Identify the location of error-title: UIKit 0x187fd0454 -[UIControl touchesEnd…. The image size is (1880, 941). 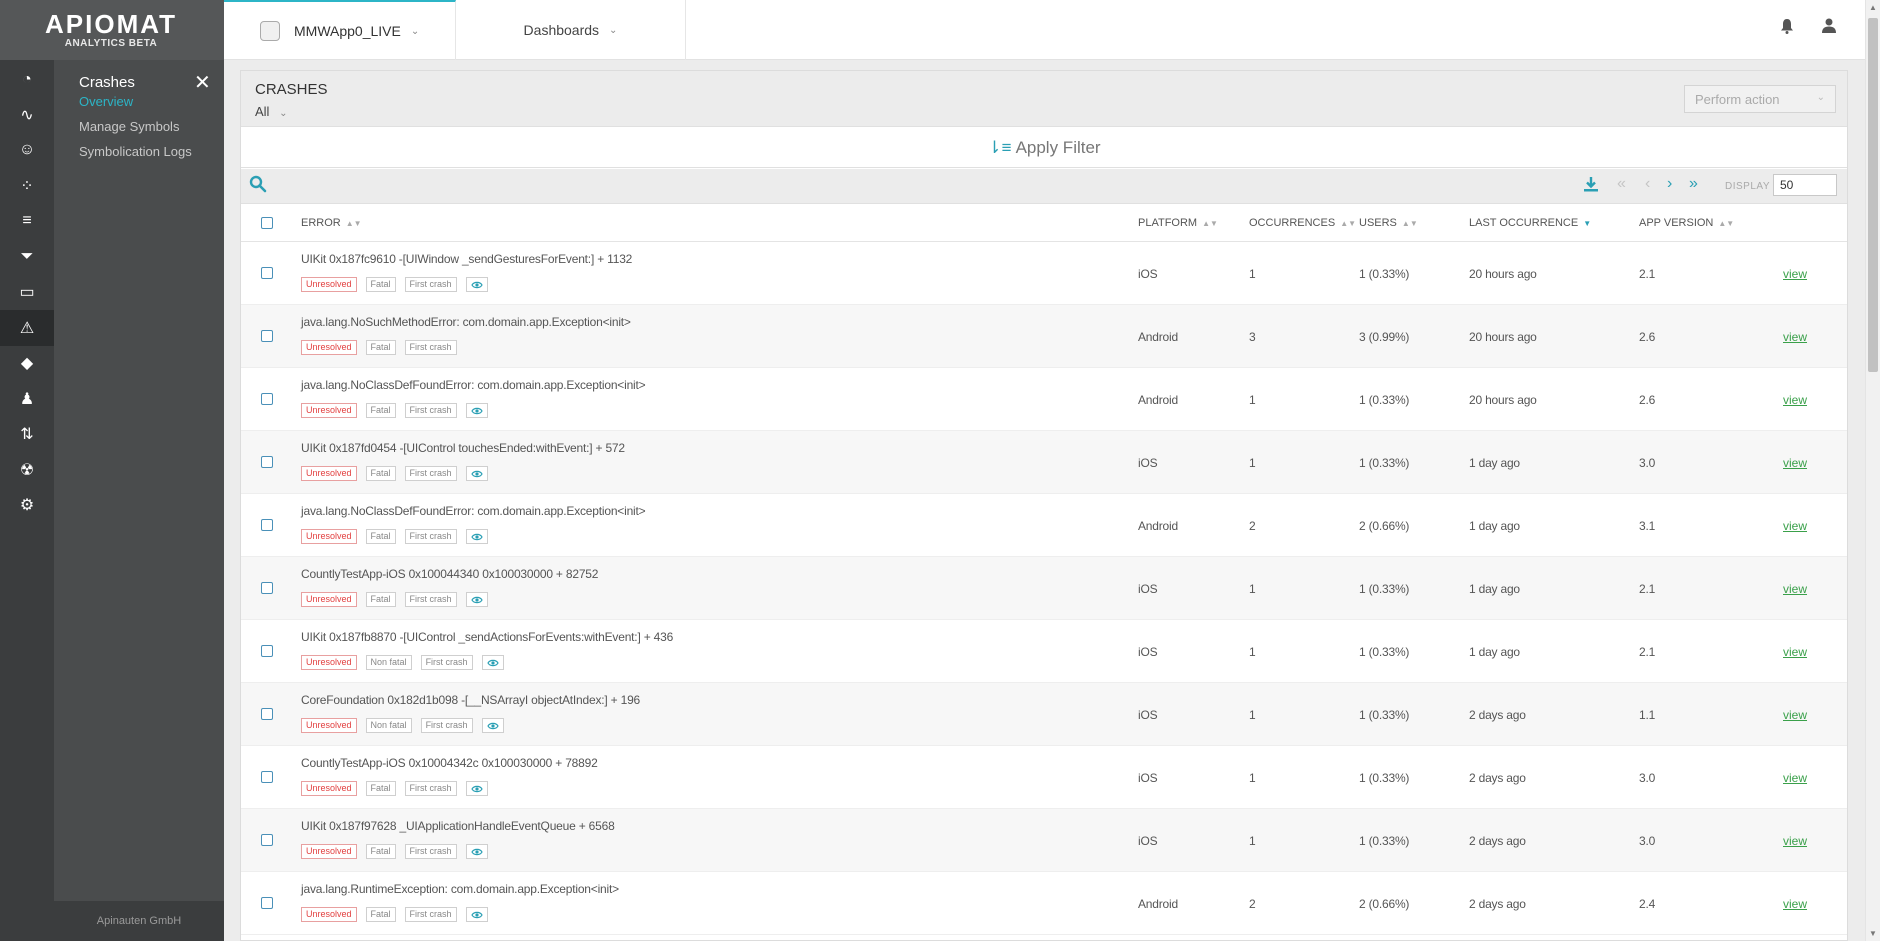
(463, 448).